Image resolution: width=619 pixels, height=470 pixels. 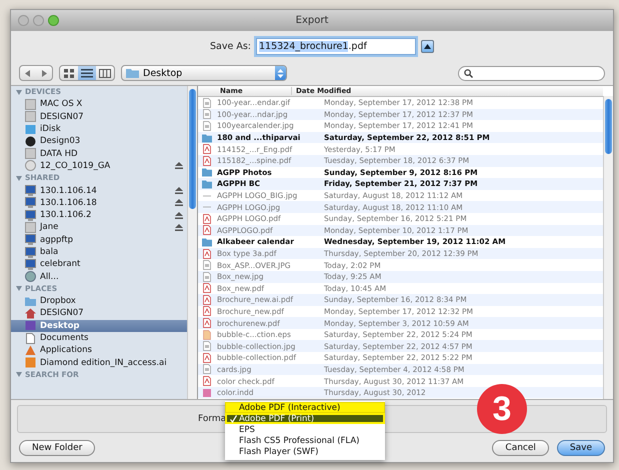 I want to click on expand-button, so click(x=427, y=46).